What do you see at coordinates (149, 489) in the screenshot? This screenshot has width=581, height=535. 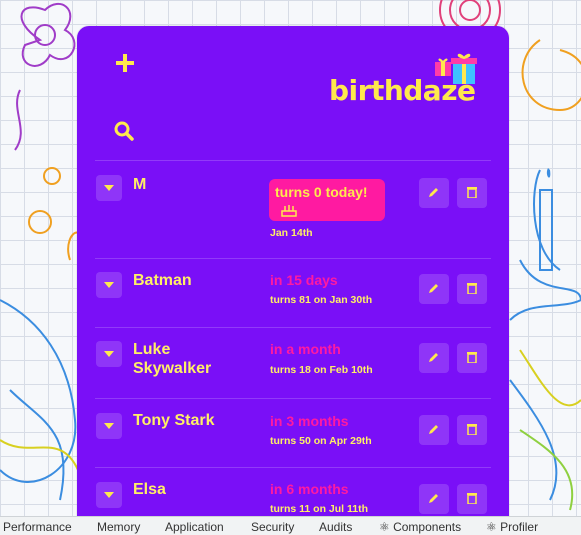 I see `person-name: Elsa` at bounding box center [149, 489].